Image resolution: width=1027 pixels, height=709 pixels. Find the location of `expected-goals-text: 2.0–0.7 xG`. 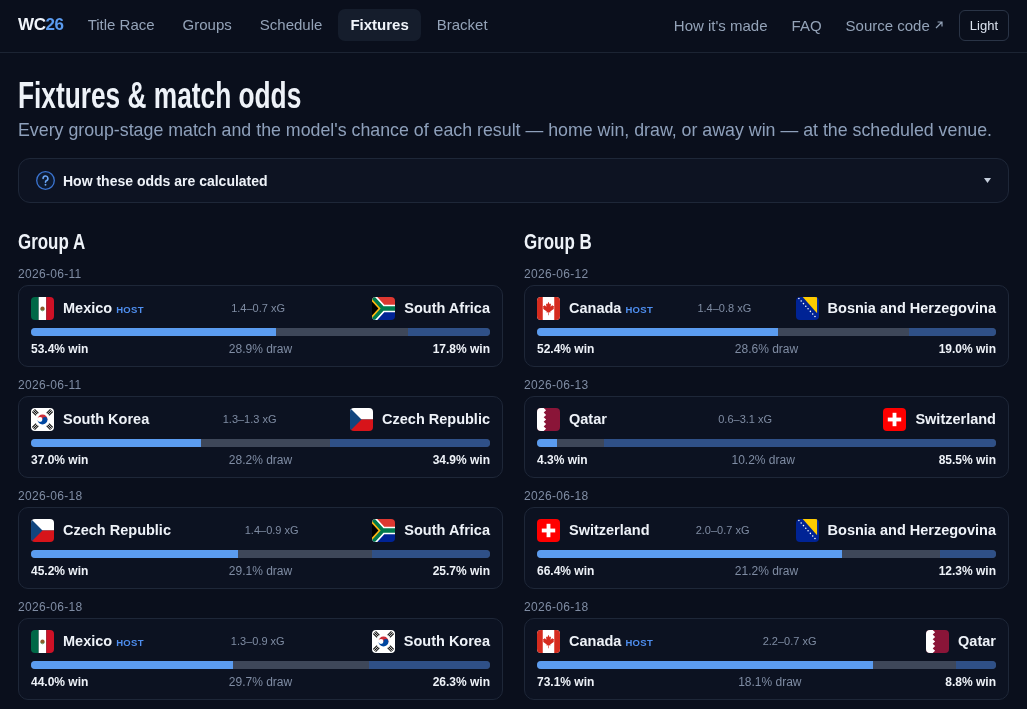

expected-goals-text: 2.0–0.7 xG is located at coordinates (722, 530).